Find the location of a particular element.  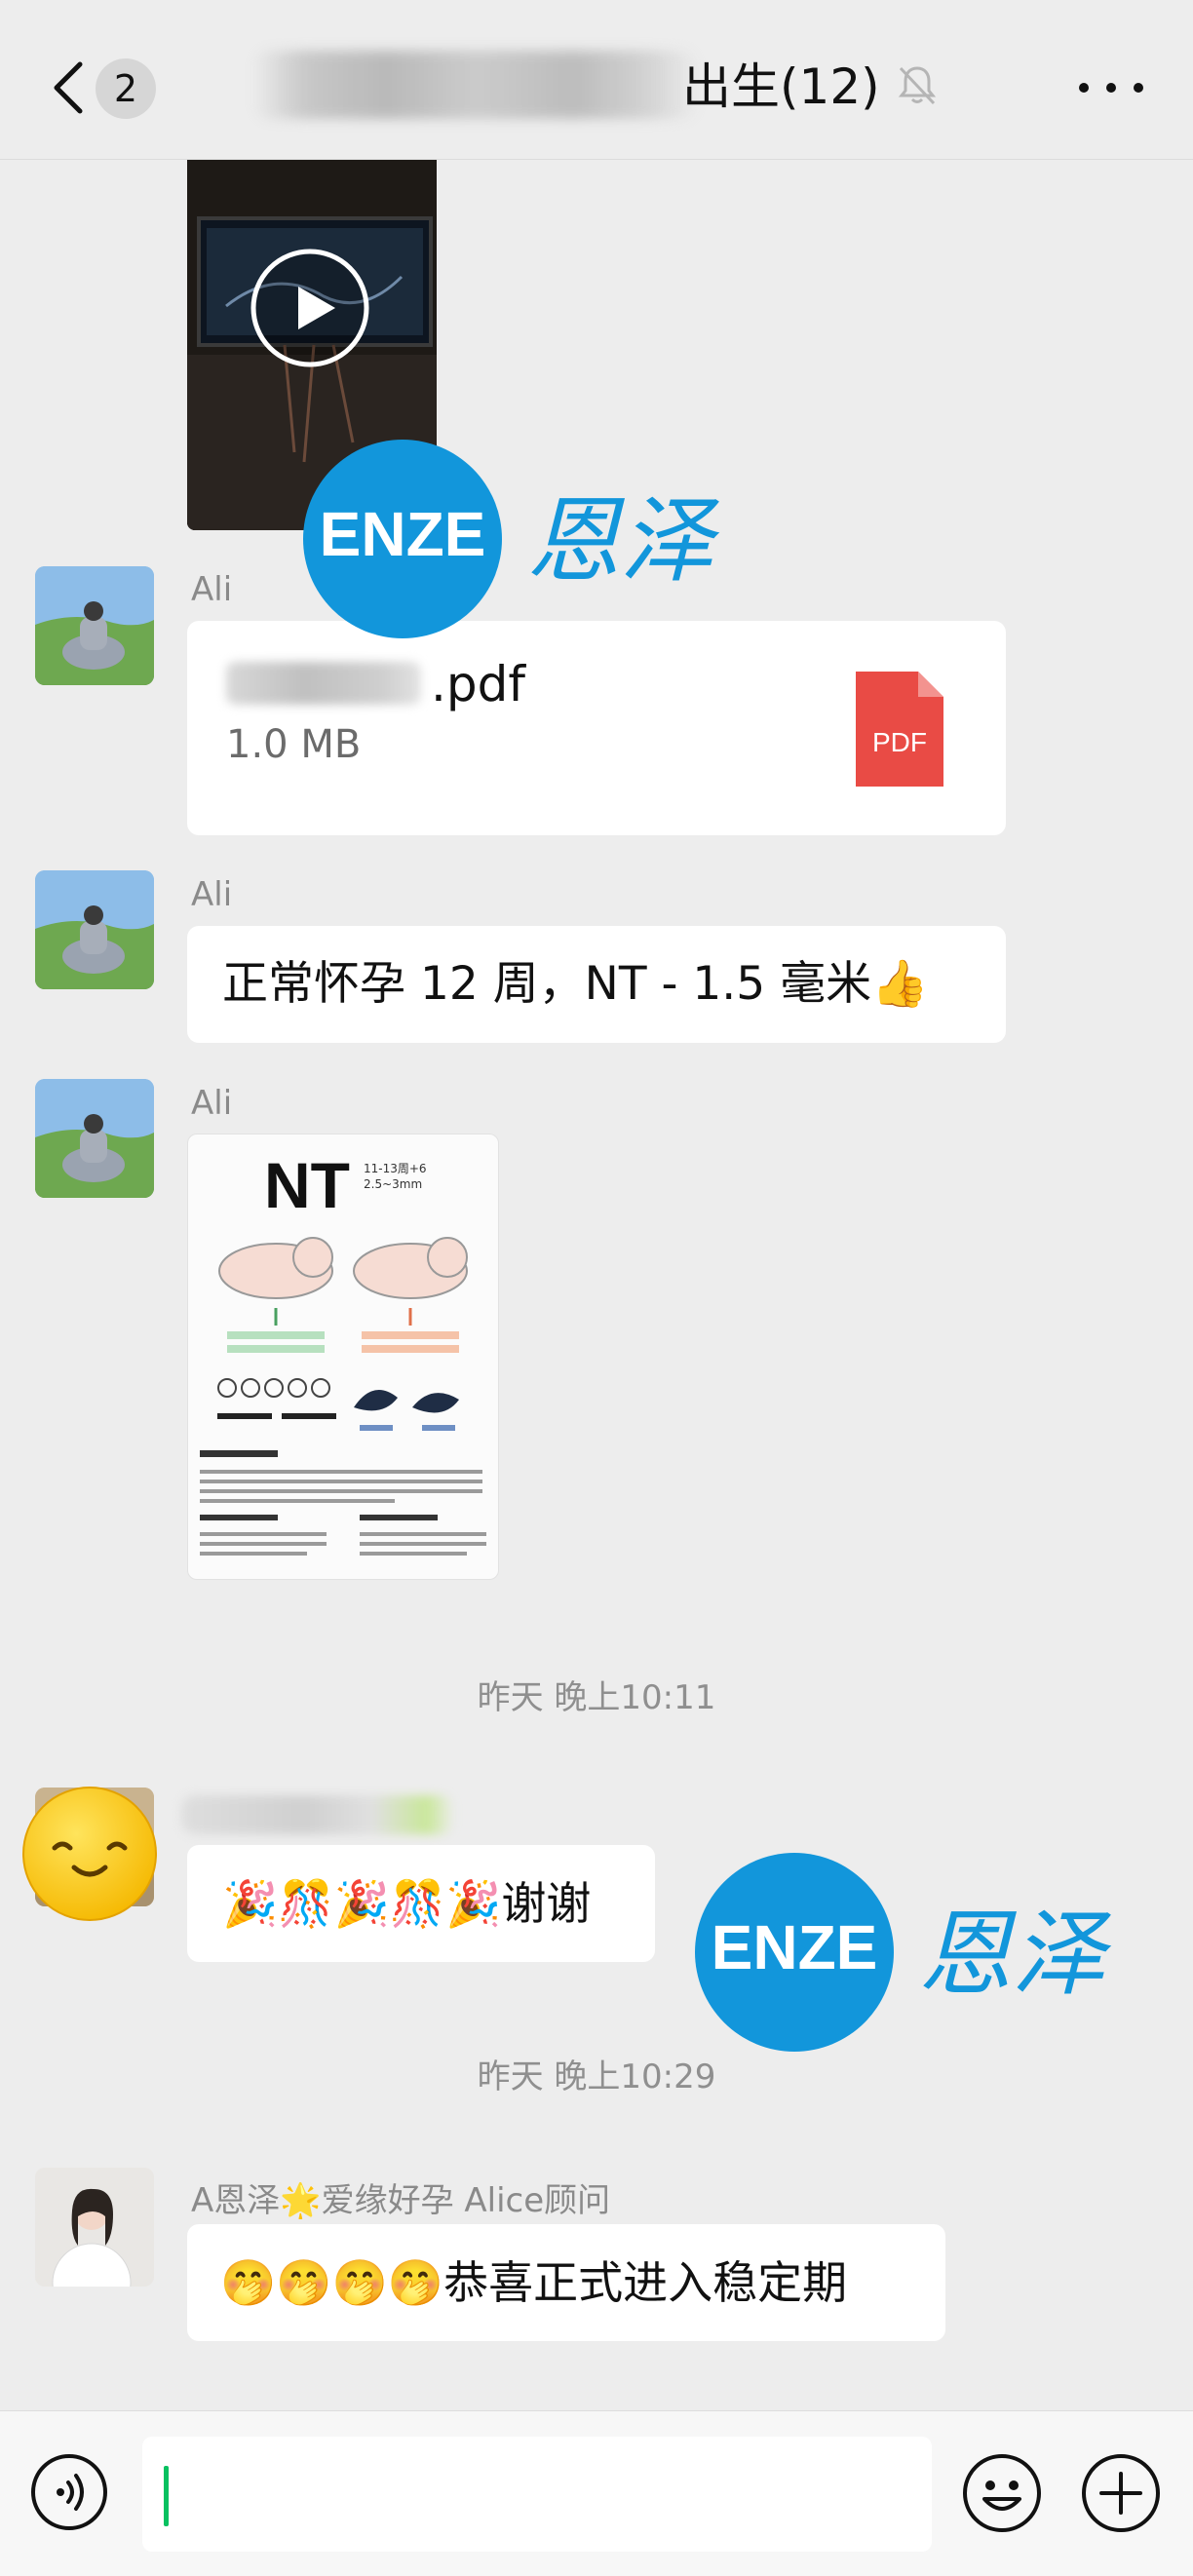

plus-icon is located at coordinates (1121, 2493).